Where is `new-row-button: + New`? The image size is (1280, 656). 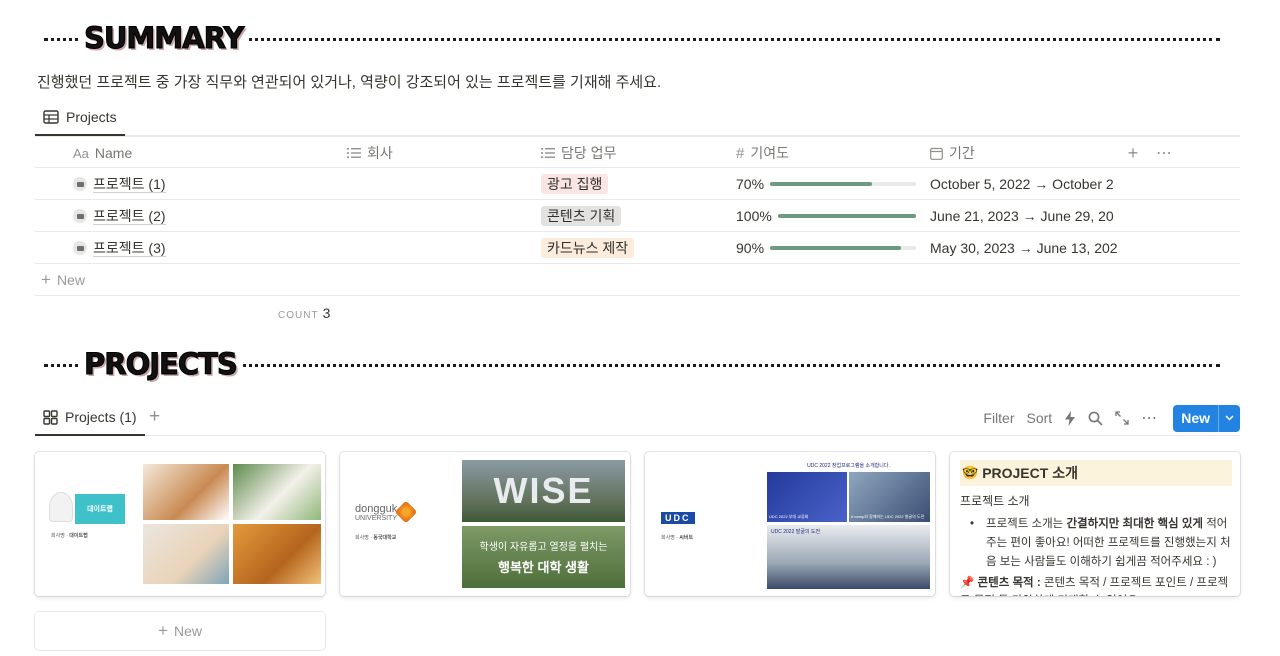
new-row-button: + New is located at coordinates (637, 280).